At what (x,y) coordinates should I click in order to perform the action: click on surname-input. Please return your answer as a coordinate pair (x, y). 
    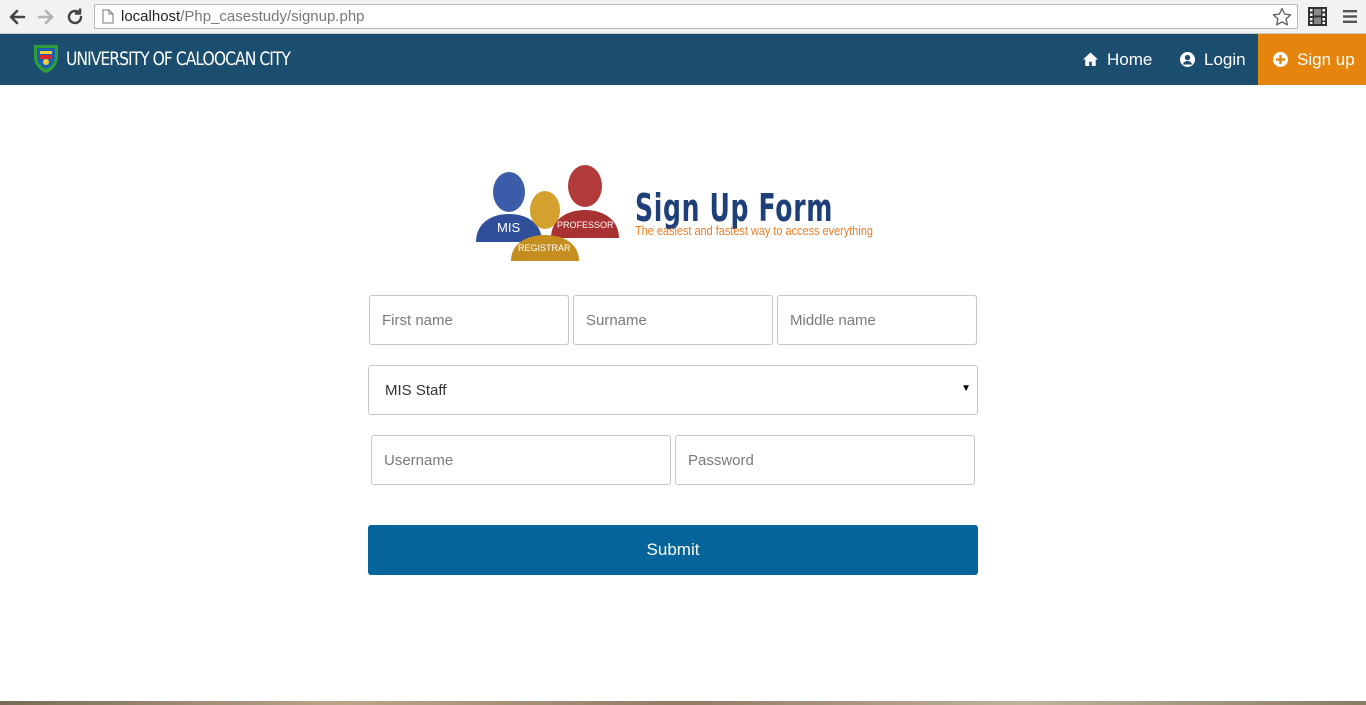
    Looking at the image, I should click on (673, 320).